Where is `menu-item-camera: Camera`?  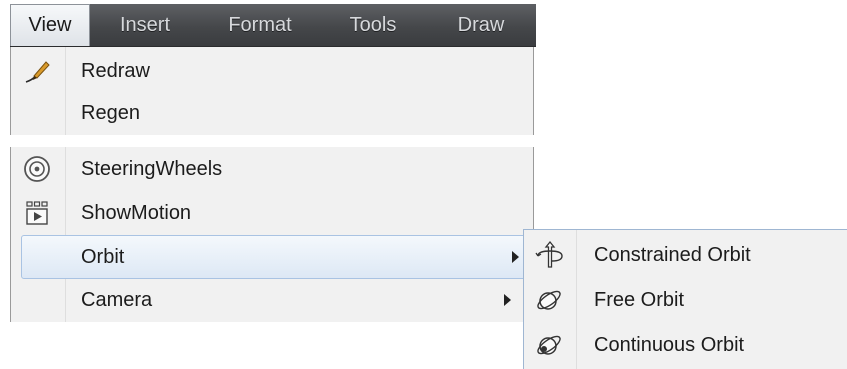 menu-item-camera: Camera is located at coordinates (272, 300).